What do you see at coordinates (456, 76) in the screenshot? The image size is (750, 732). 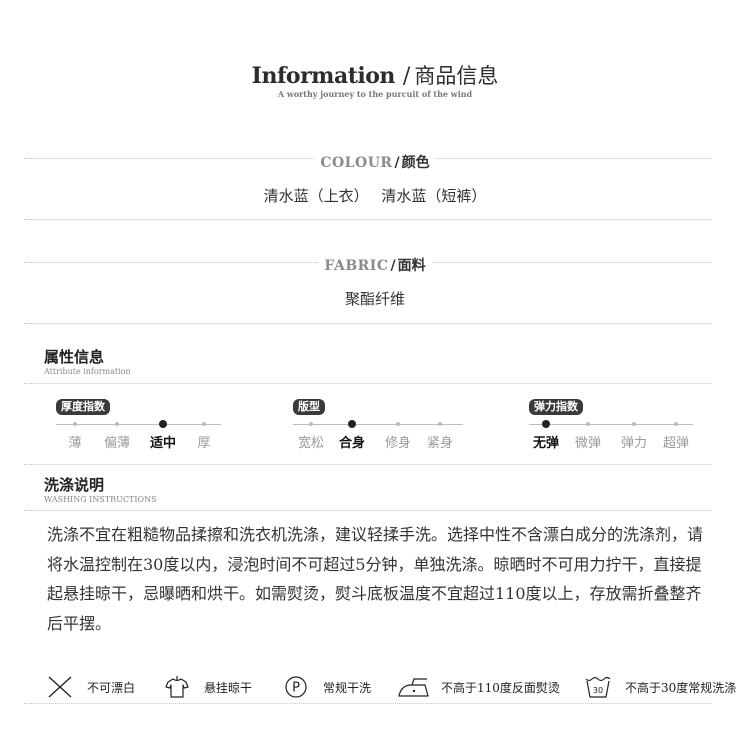 I see `title-chinese: 商品信息` at bounding box center [456, 76].